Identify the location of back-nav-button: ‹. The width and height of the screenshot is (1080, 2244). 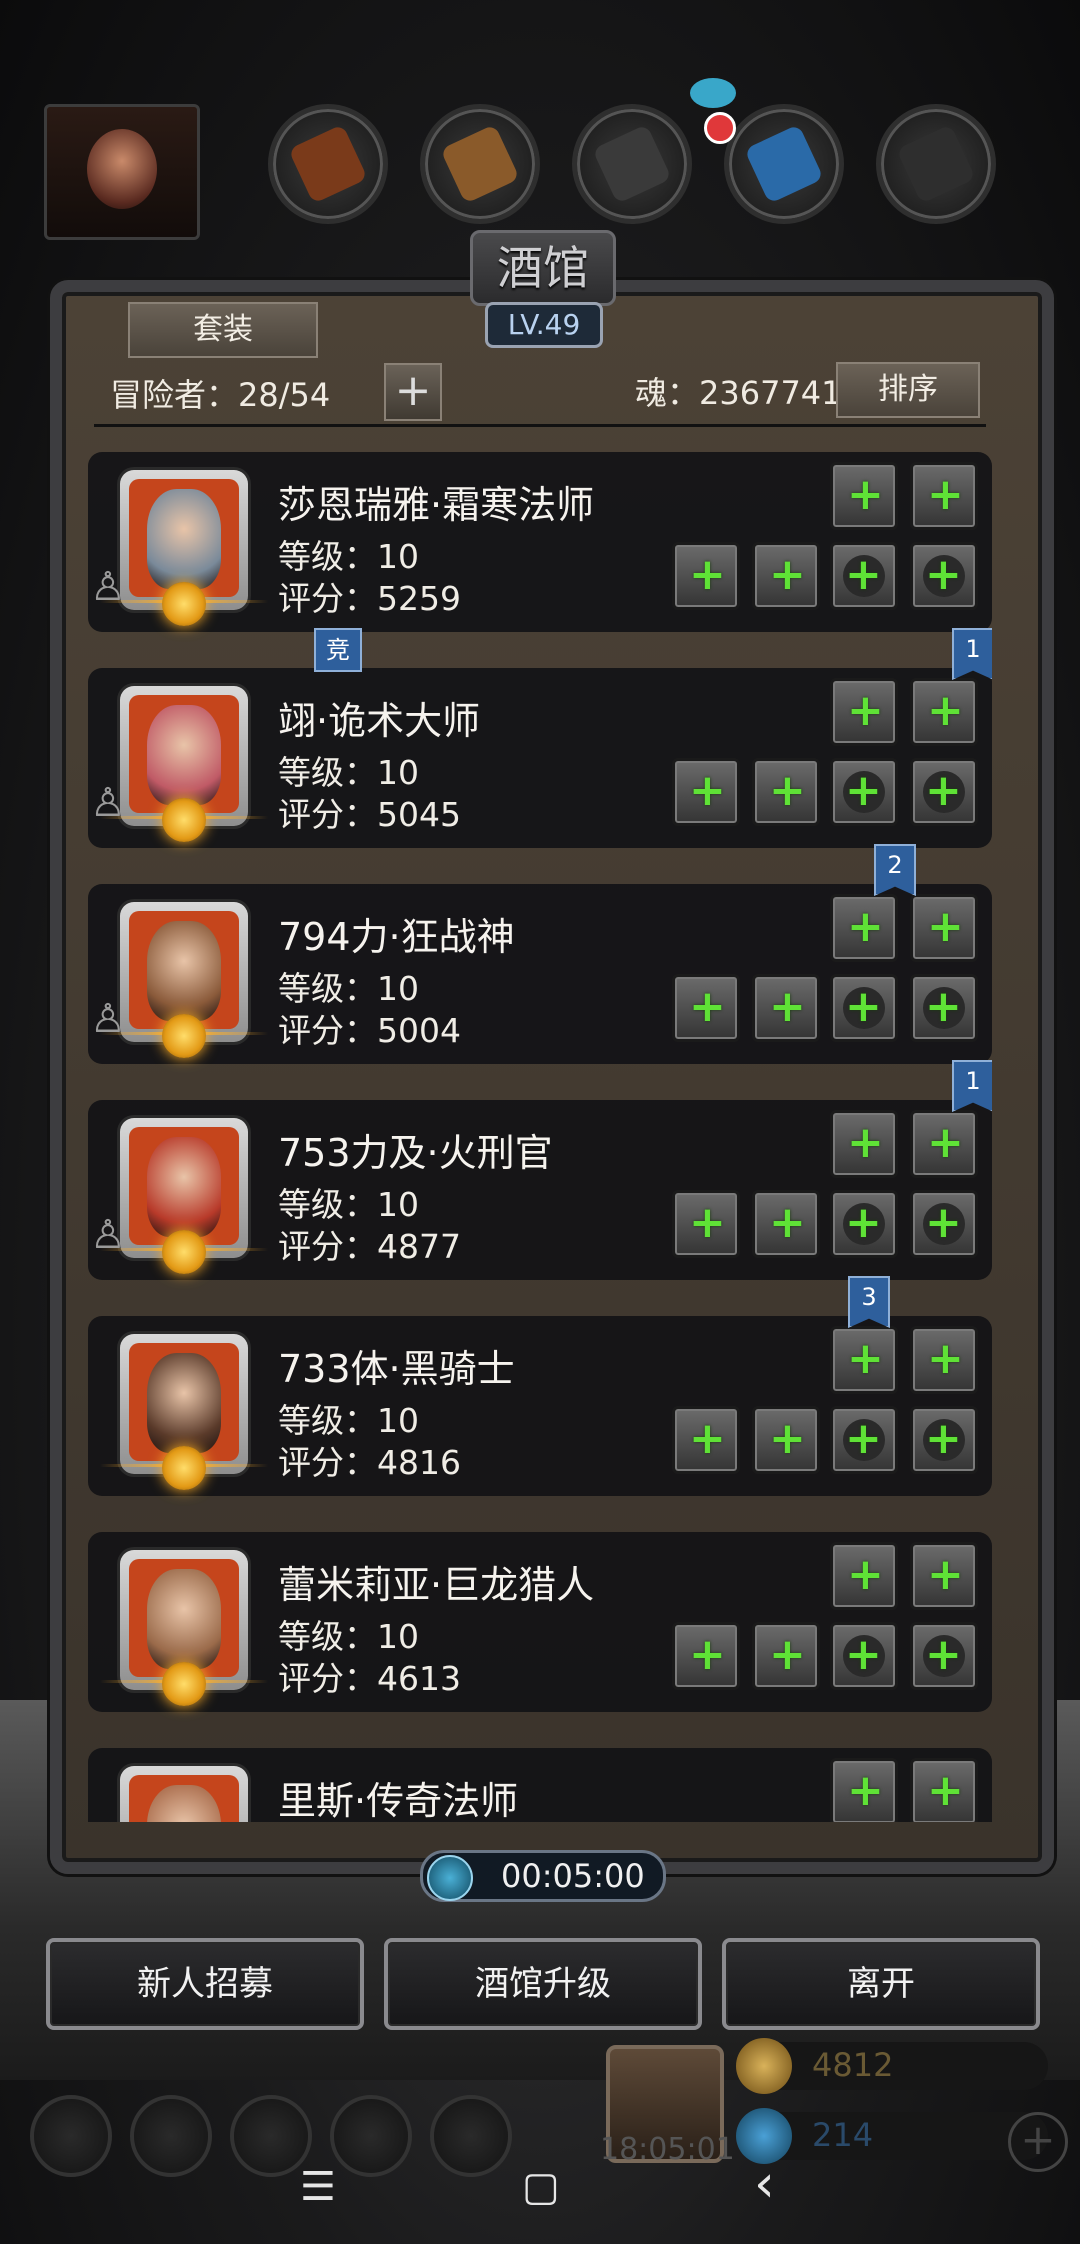
(764, 2184).